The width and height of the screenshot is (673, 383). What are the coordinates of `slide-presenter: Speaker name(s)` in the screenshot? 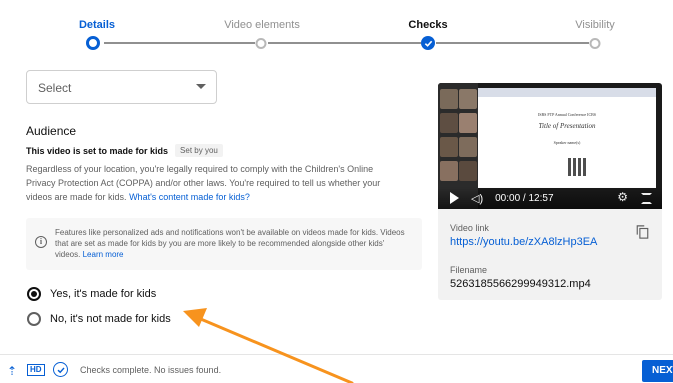 It's located at (567, 142).